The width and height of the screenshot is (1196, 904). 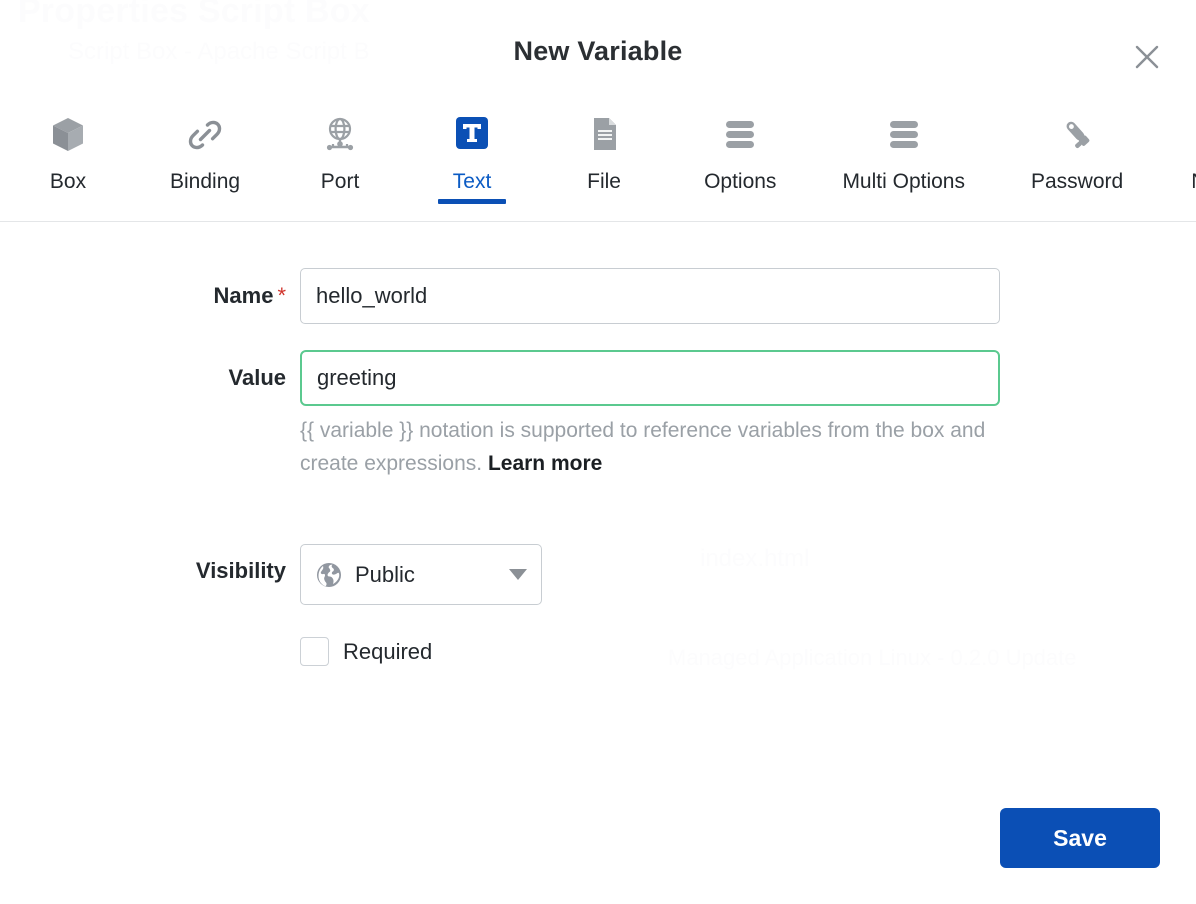 What do you see at coordinates (545, 463) in the screenshot?
I see `learn-more-link: Learn more` at bounding box center [545, 463].